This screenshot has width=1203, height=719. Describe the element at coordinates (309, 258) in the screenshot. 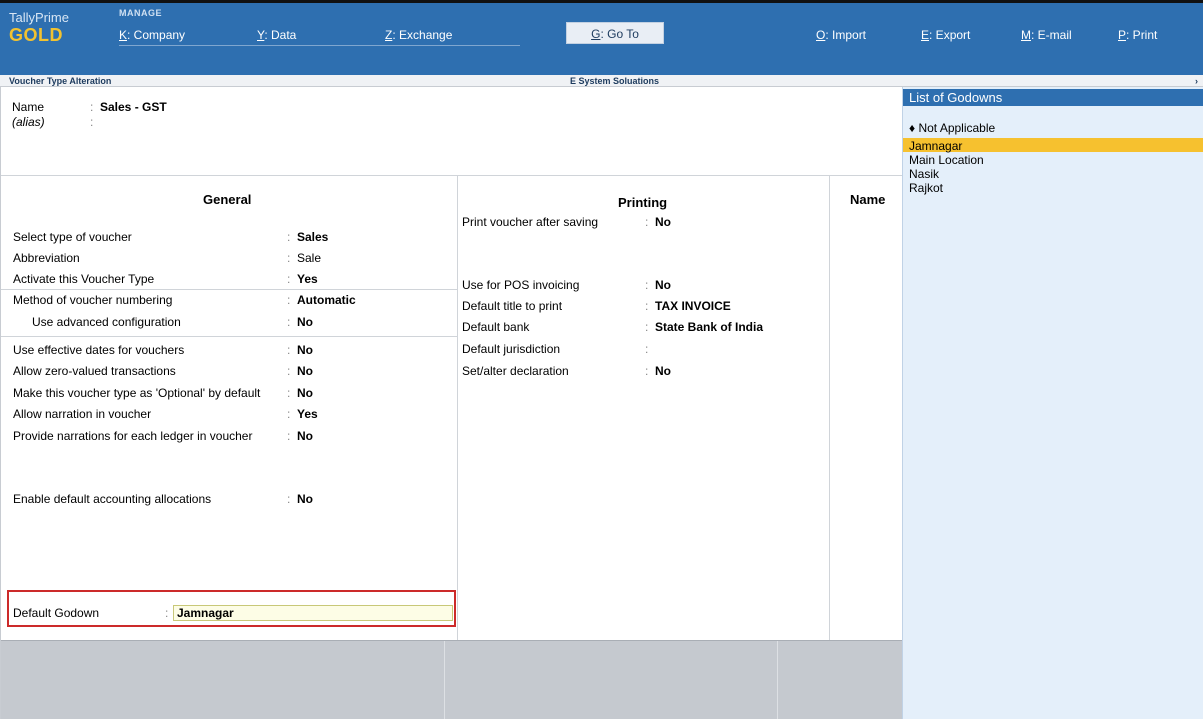

I see `abbreviation-value: Sale` at that location.